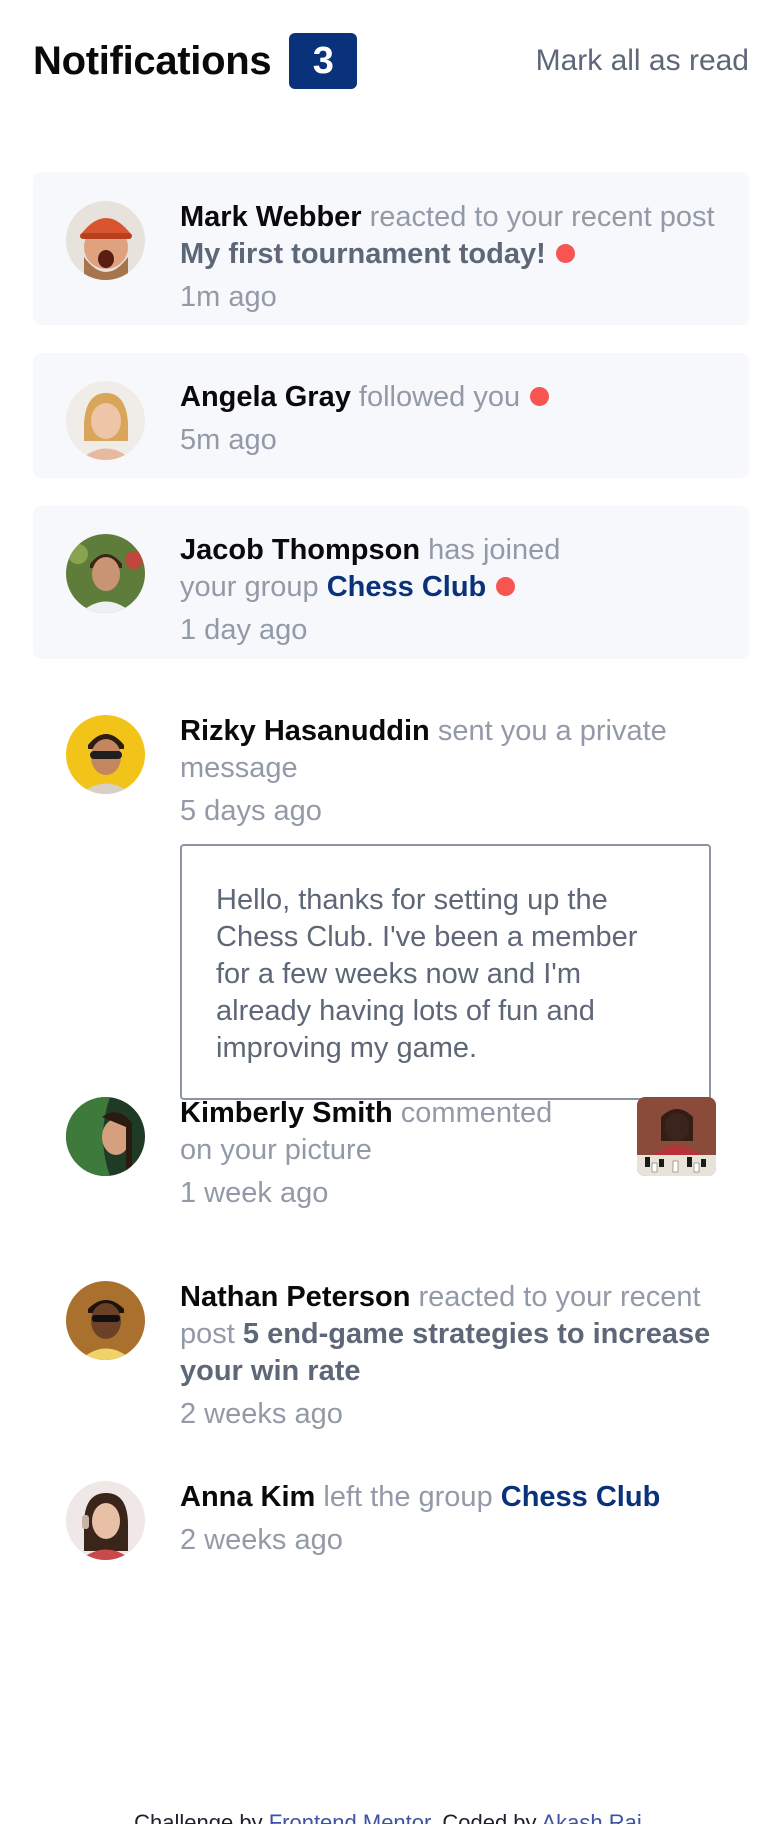 This screenshot has width=782, height=1824. I want to click on avatar-jacob-thompson, so click(105, 573).